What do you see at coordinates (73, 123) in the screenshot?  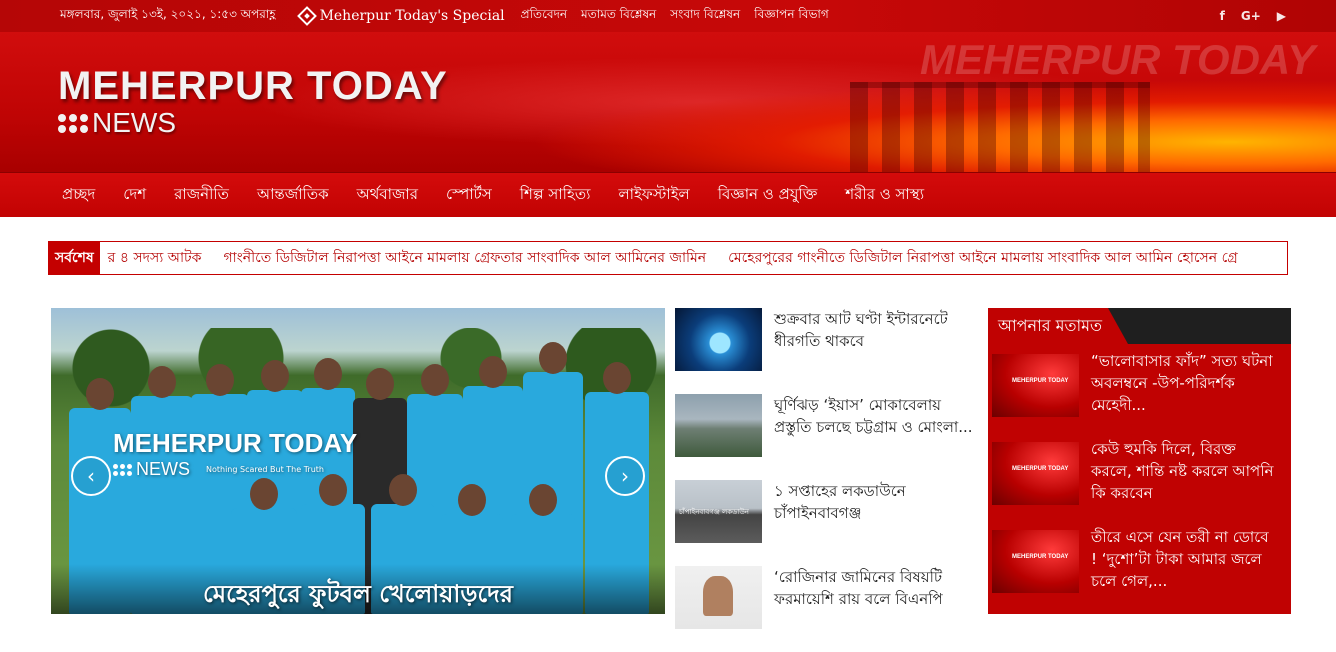 I see `dots-icon` at bounding box center [73, 123].